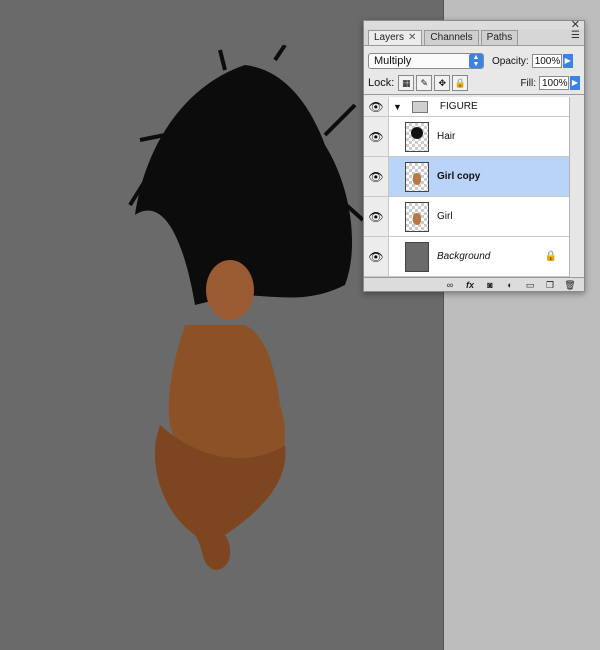 The width and height of the screenshot is (600, 650). I want to click on layer-name: Hair, so click(446, 136).